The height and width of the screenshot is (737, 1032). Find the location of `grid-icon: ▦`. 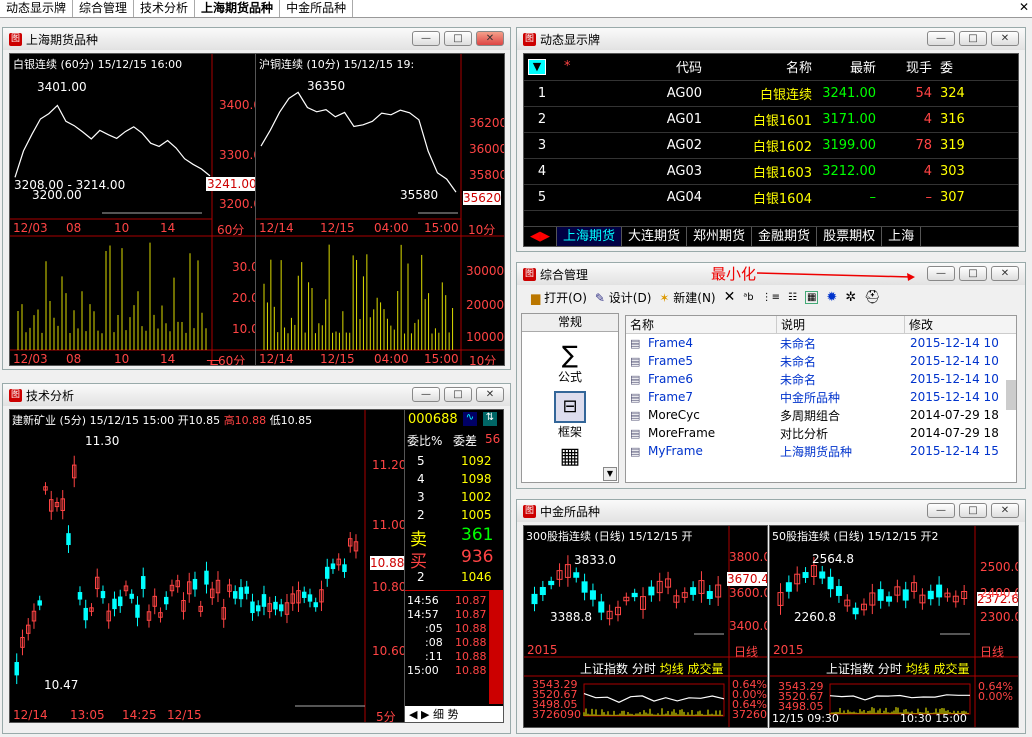

grid-icon: ▦ is located at coordinates (570, 456).